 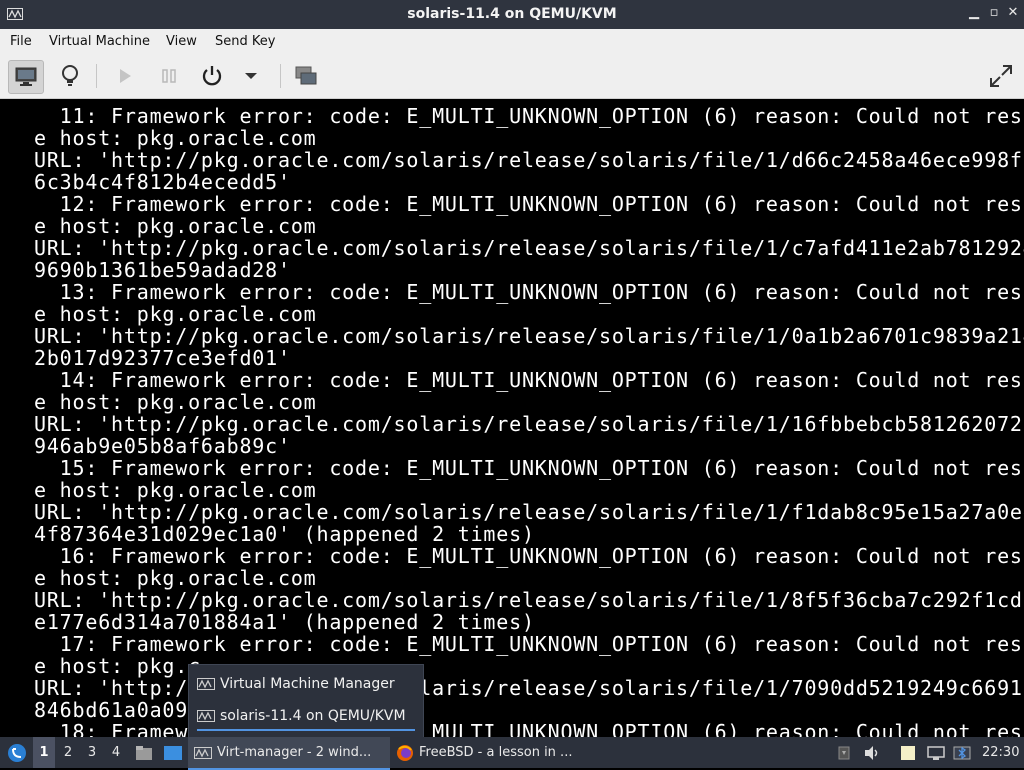 I want to click on volume-icon, so click(x=872, y=752).